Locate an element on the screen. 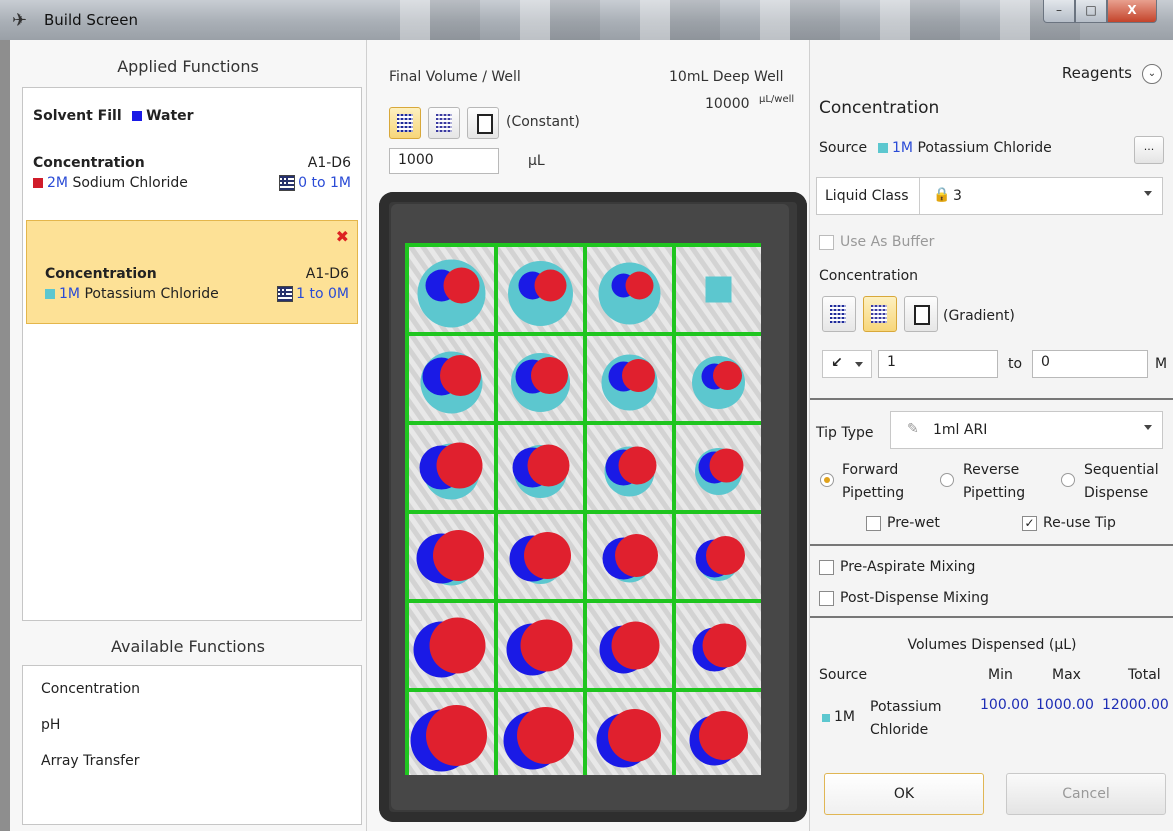 This screenshot has height=831, width=1173. reagent-molarity: 1M is located at coordinates (69, 294).